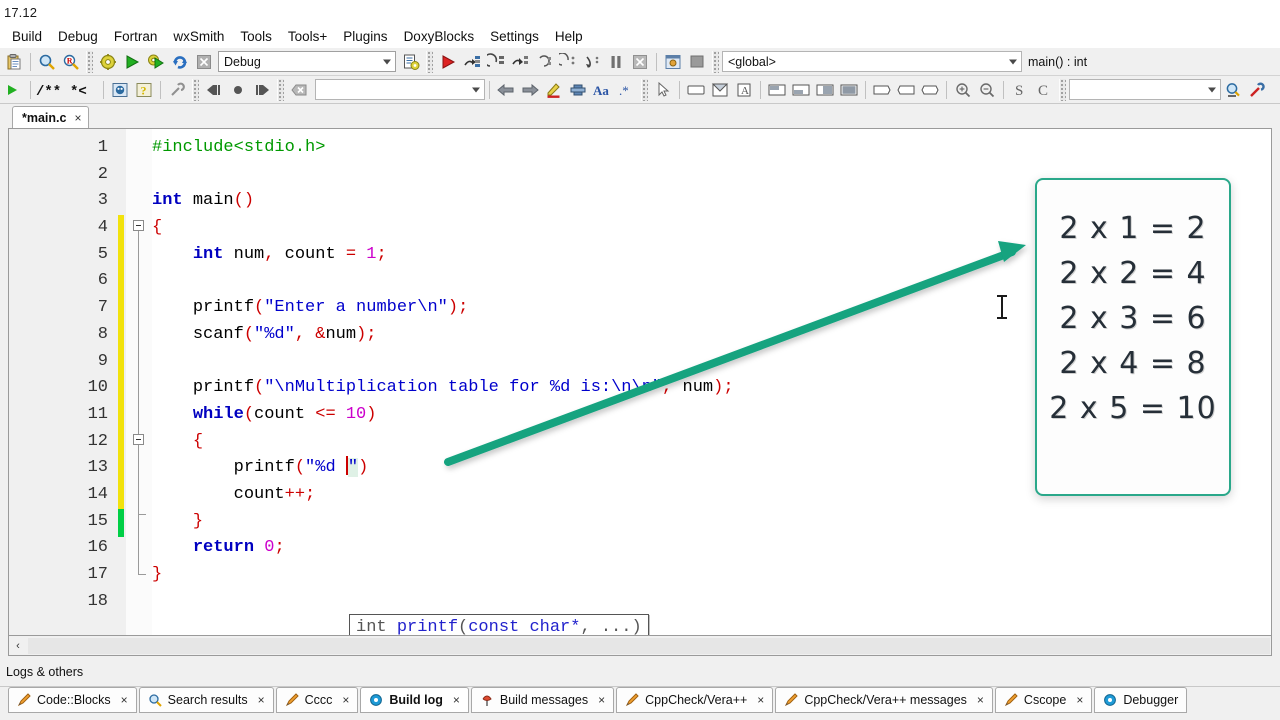  Describe the element at coordinates (530, 90) in the screenshot. I see `next-icon` at that location.